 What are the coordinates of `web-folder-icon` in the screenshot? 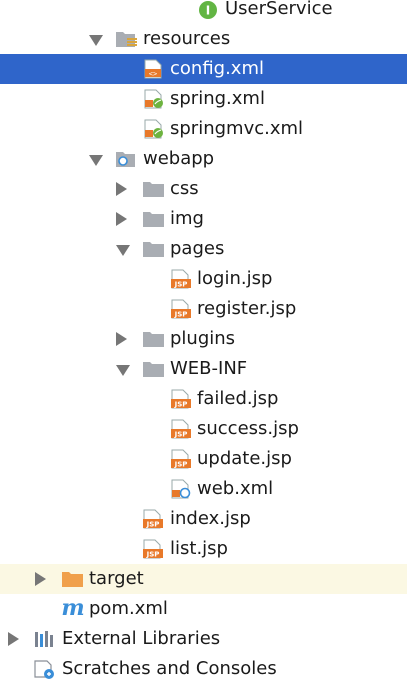 It's located at (126, 159).